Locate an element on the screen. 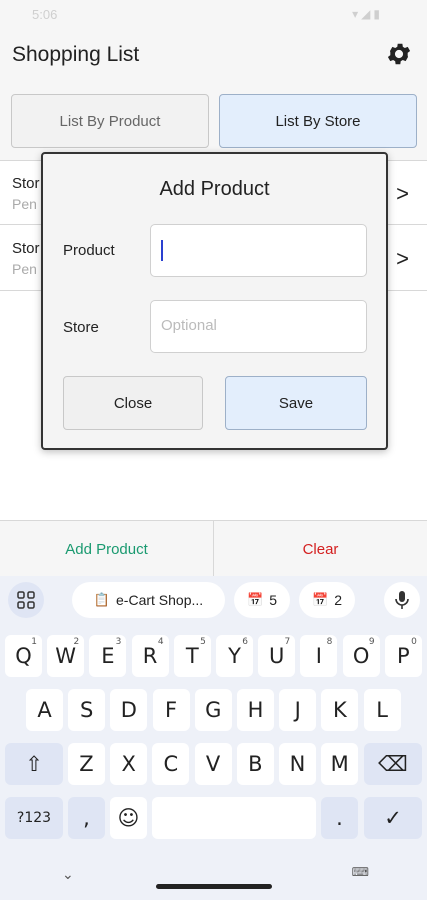 The width and height of the screenshot is (427, 900). key-label: ☺ is located at coordinates (128, 818).